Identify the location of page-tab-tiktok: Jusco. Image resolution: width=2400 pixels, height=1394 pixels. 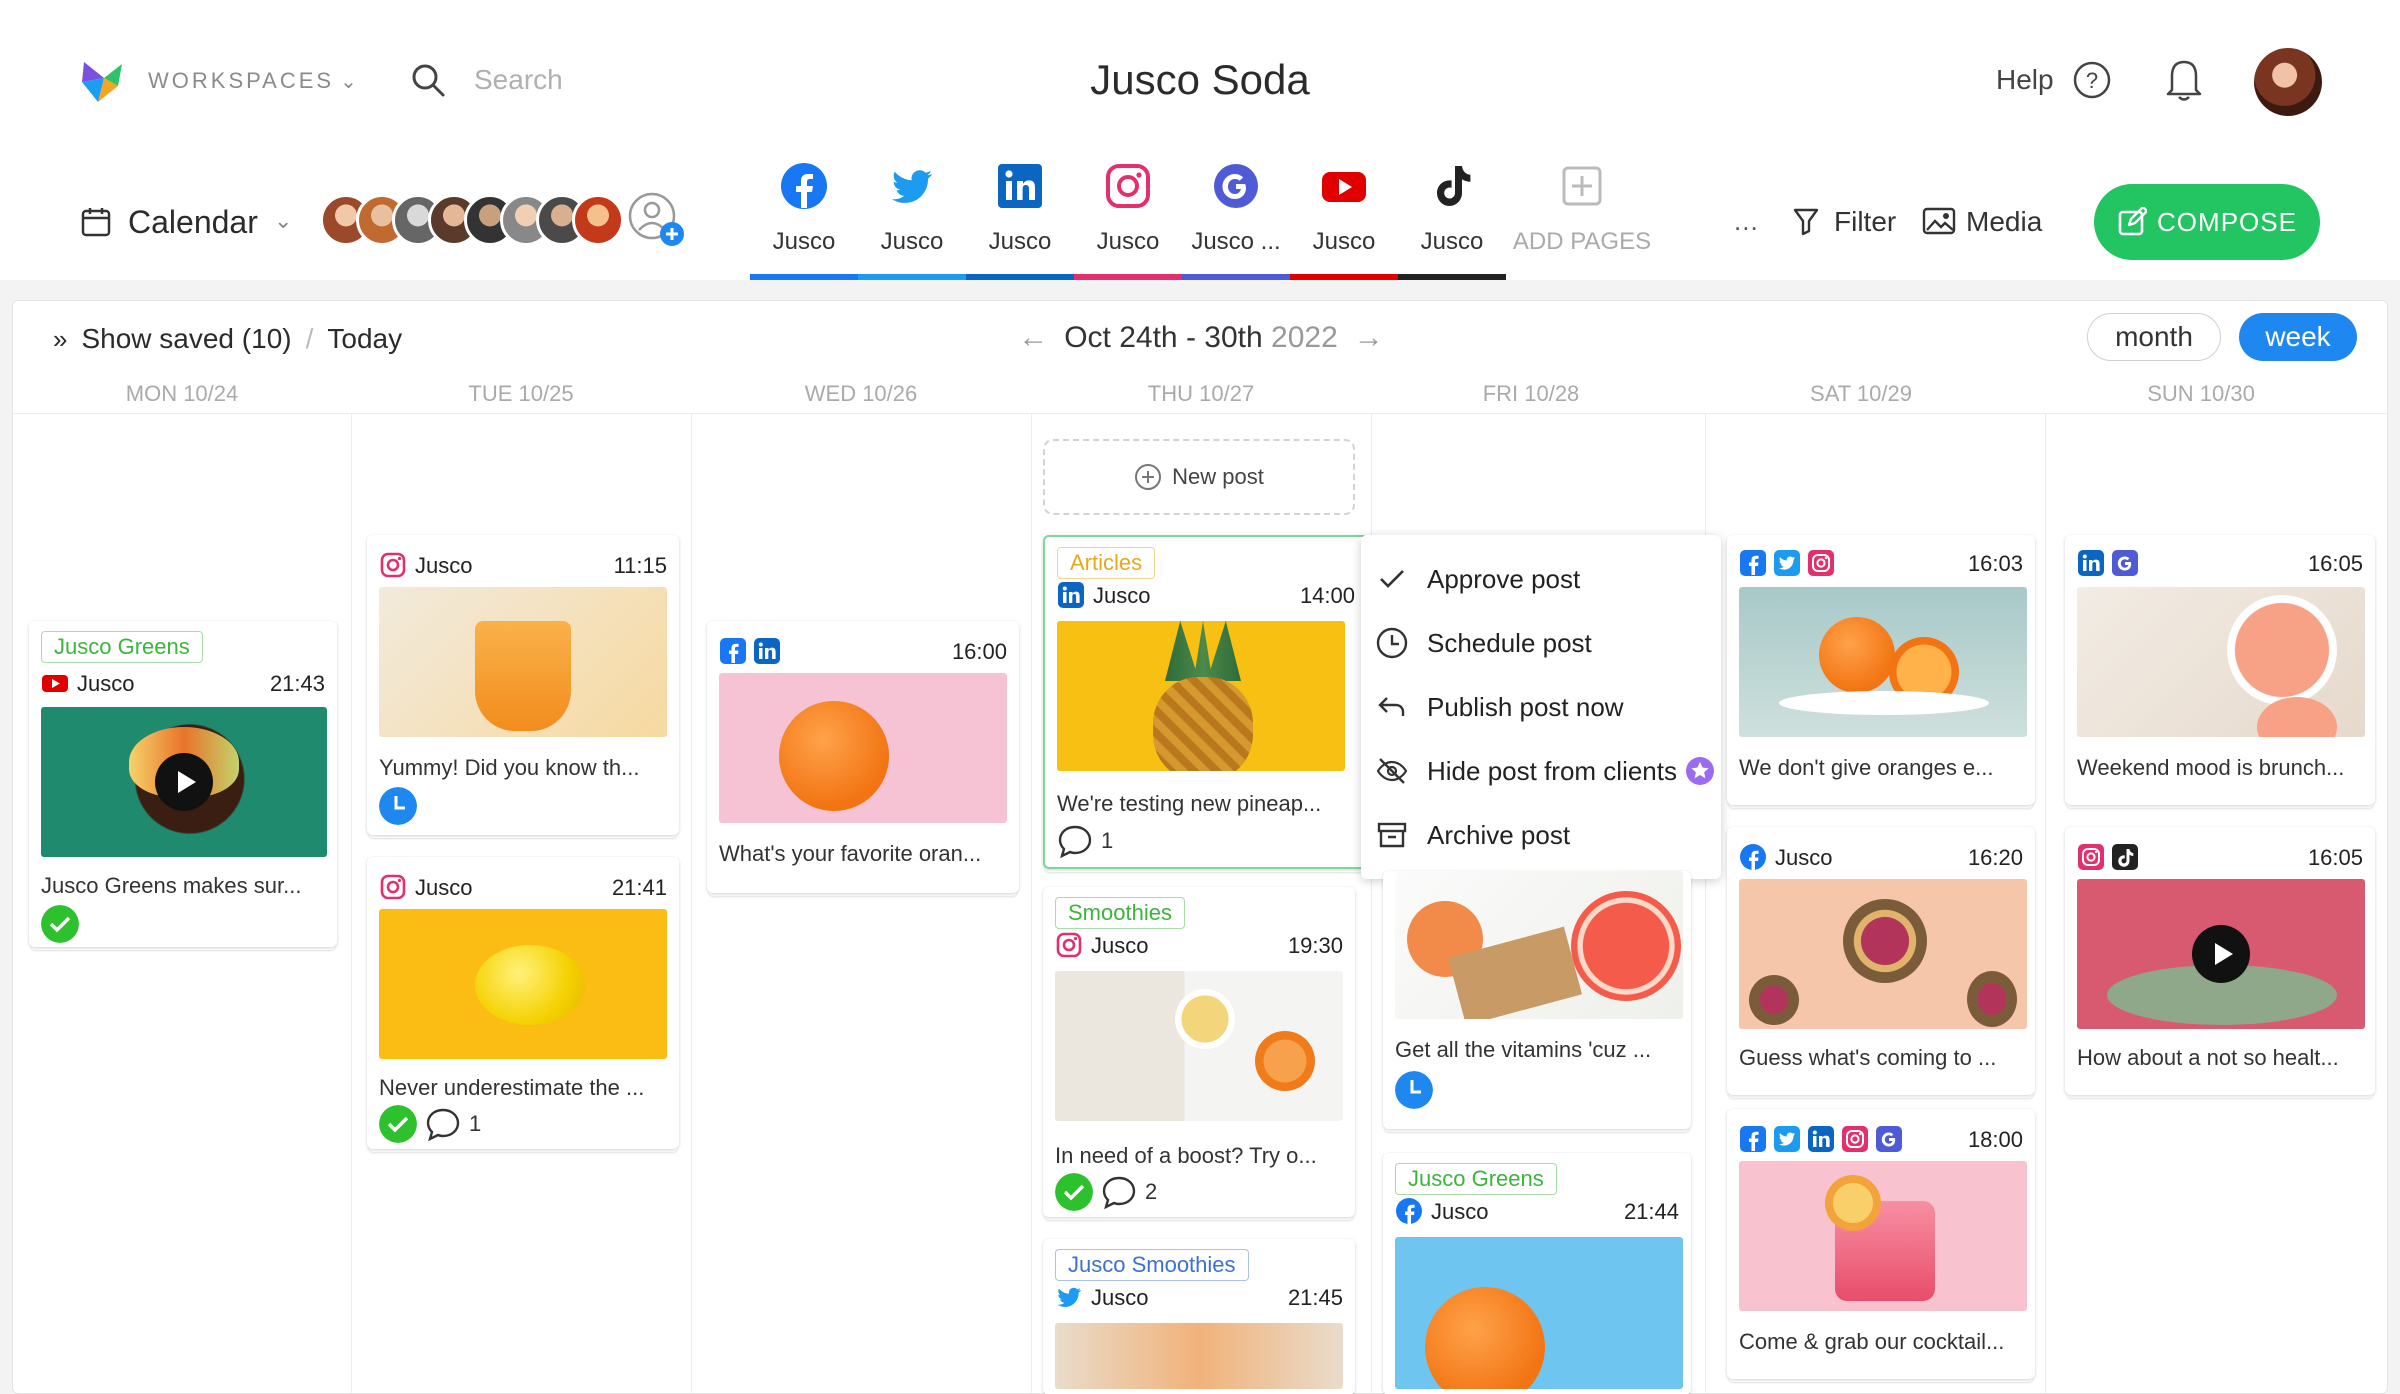
(1452, 218).